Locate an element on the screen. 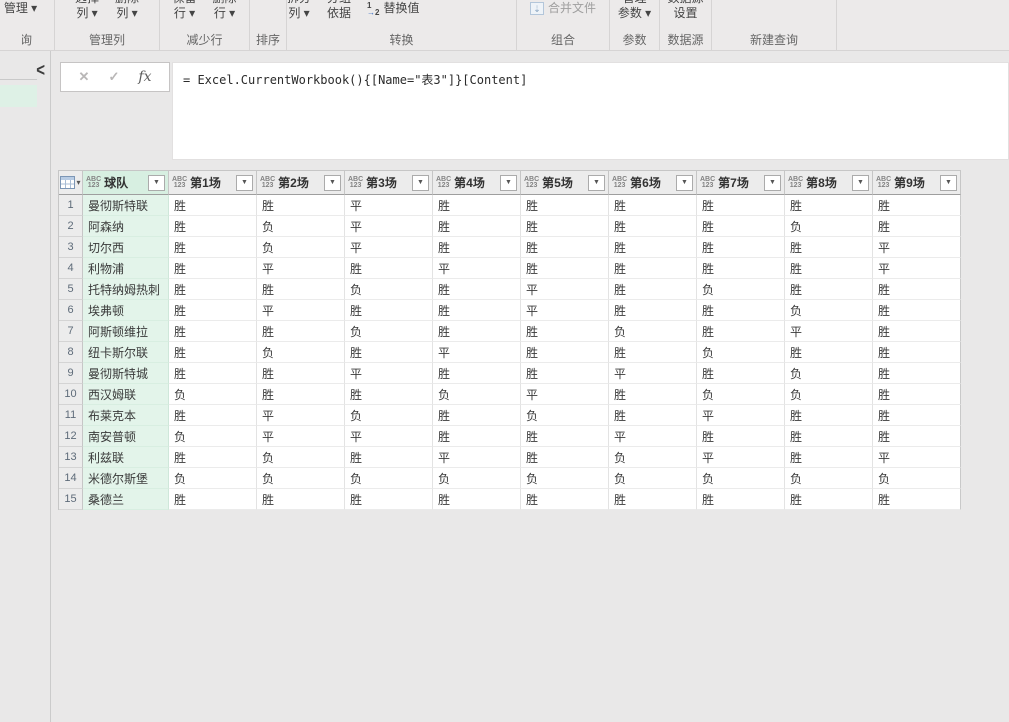 The image size is (1009, 722). data-source-settings-button: 数据源设置 is located at coordinates (685, 10).